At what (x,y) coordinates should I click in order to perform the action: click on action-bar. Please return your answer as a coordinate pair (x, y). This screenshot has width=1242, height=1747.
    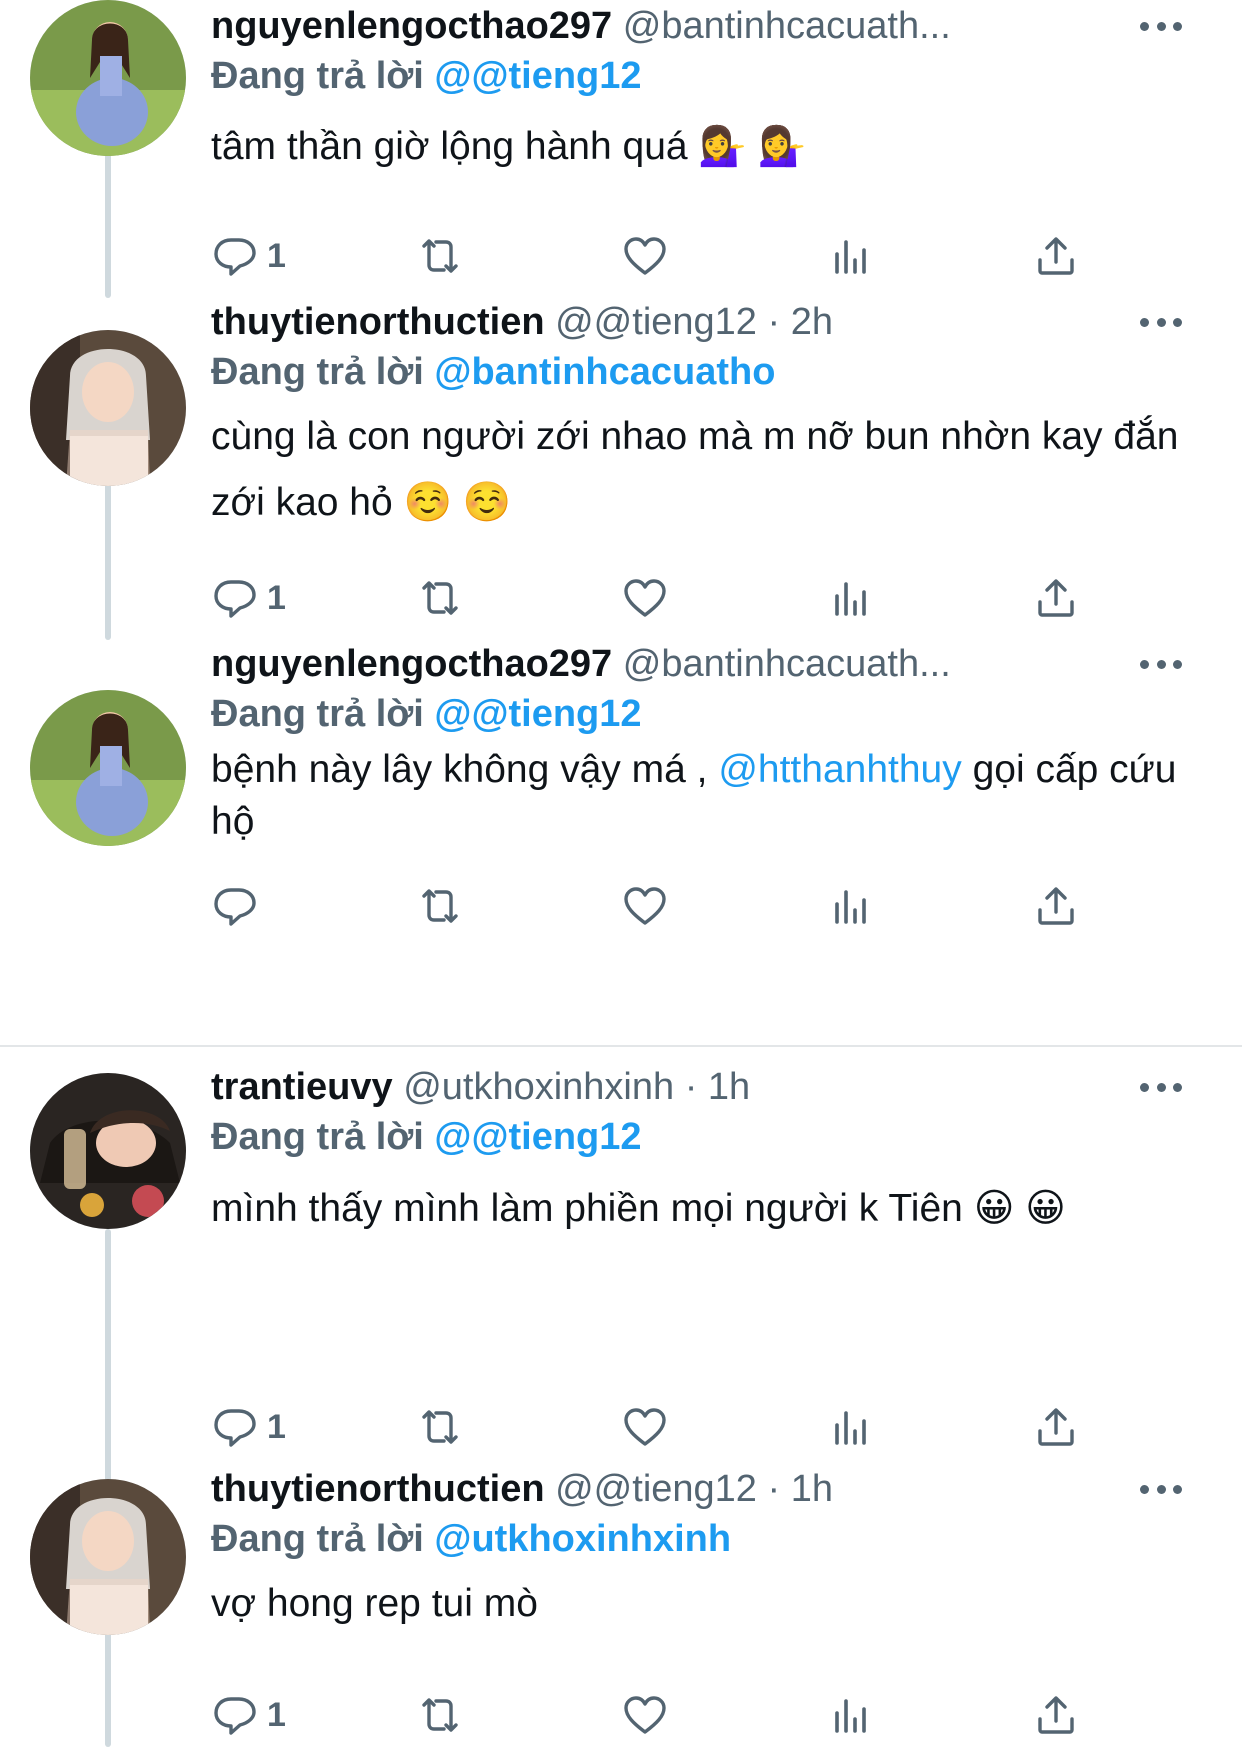
    Looking at the image, I should click on (651, 906).